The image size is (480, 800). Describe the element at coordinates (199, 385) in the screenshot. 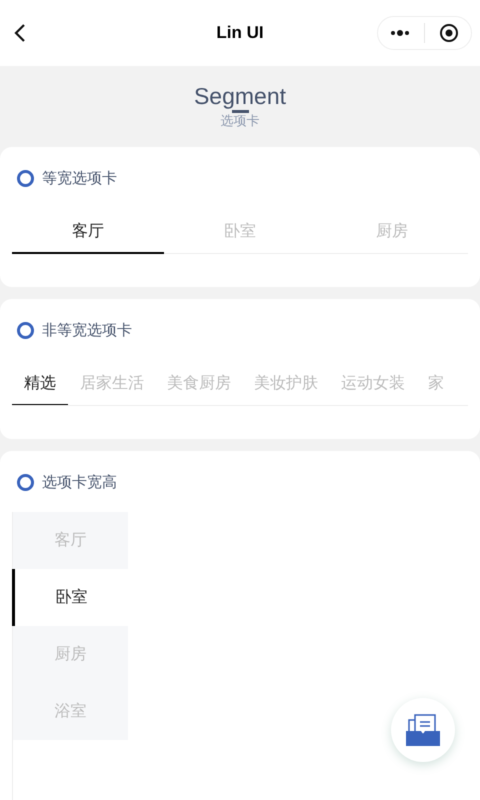

I see `tab: 美食厨房` at that location.